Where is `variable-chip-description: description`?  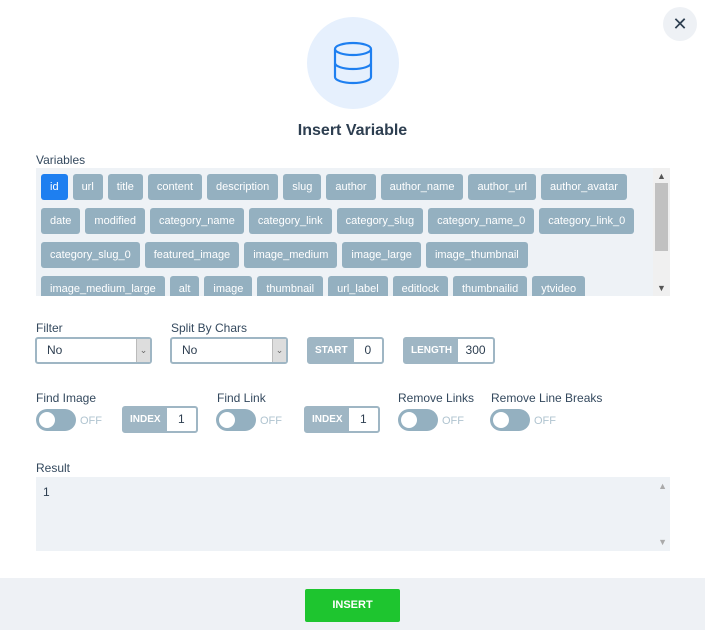 variable-chip-description: description is located at coordinates (243, 187).